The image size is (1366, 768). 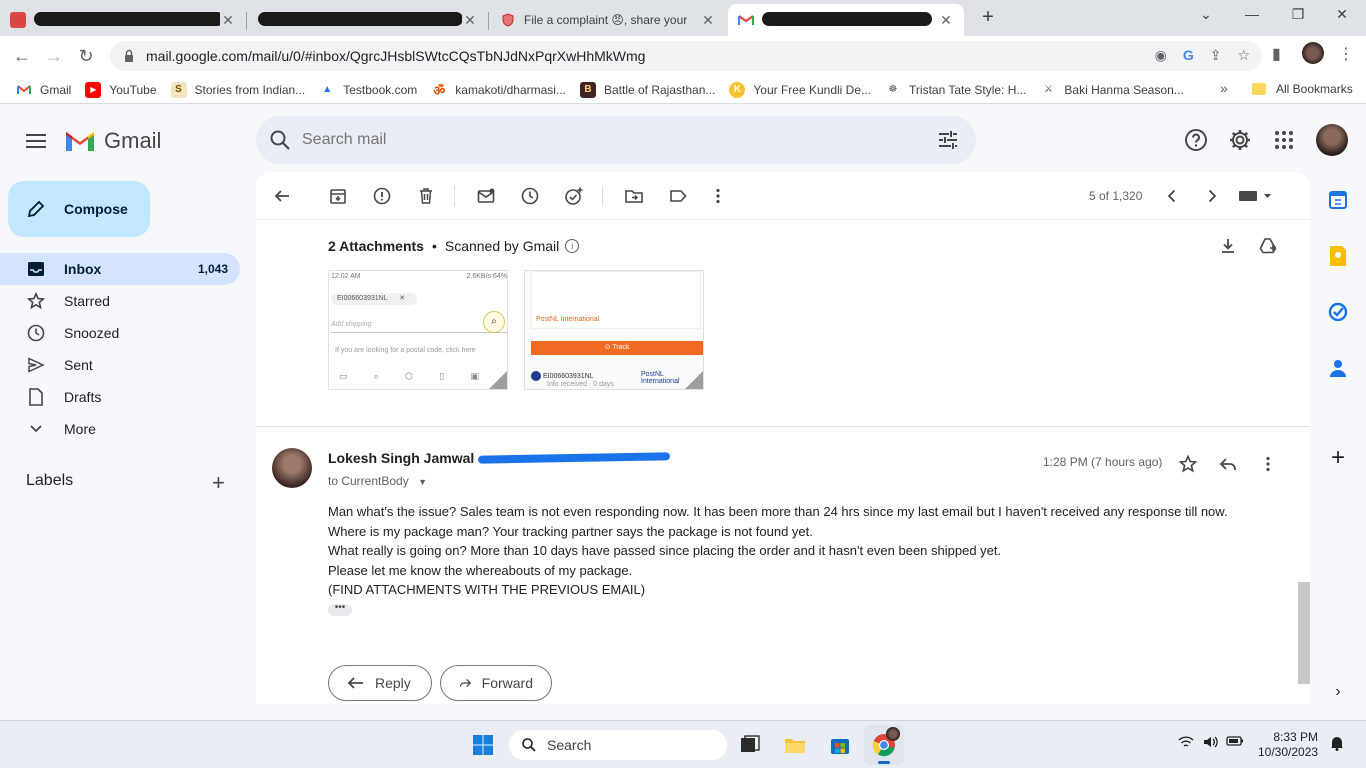 What do you see at coordinates (36, 142) in the screenshot?
I see `main-menu-icon` at bounding box center [36, 142].